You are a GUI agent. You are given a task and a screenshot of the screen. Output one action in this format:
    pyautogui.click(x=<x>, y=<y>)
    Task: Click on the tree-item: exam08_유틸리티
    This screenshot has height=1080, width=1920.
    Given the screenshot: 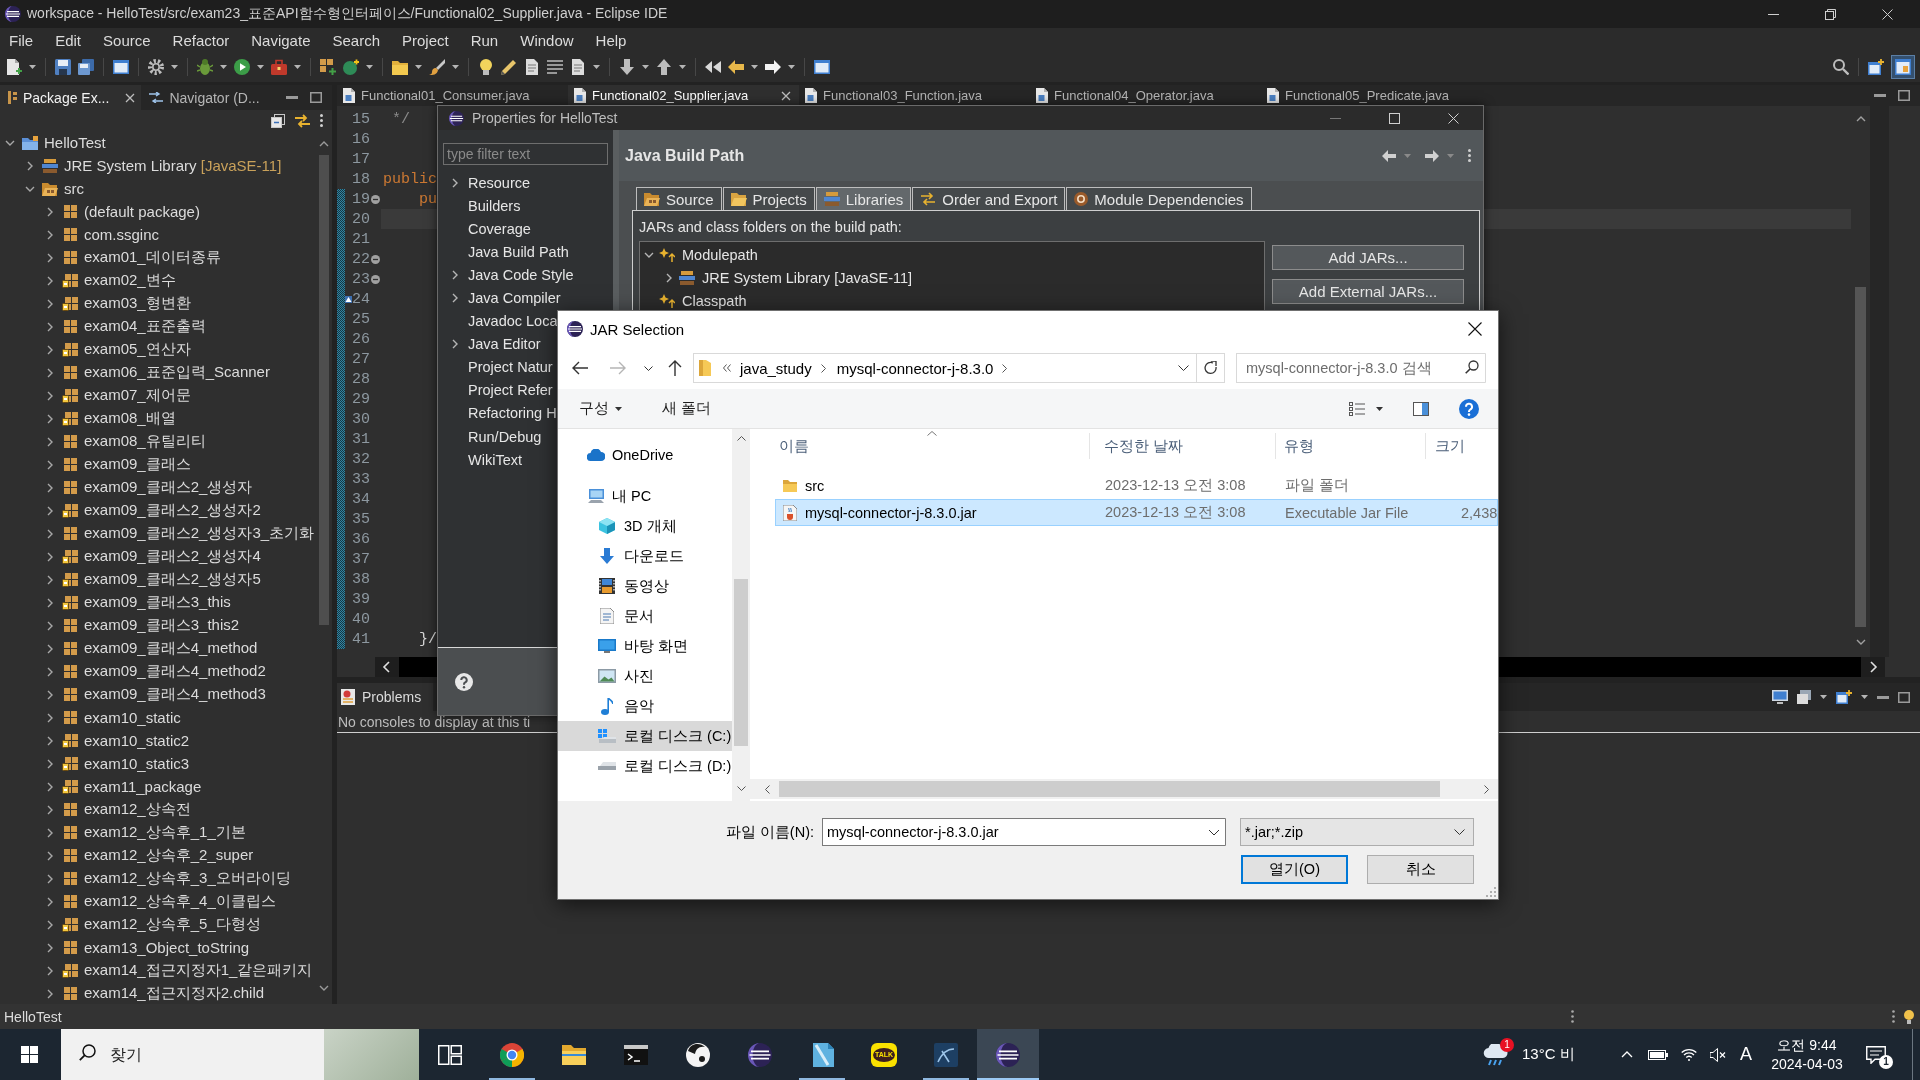 What is the action you would take?
    pyautogui.click(x=157, y=441)
    